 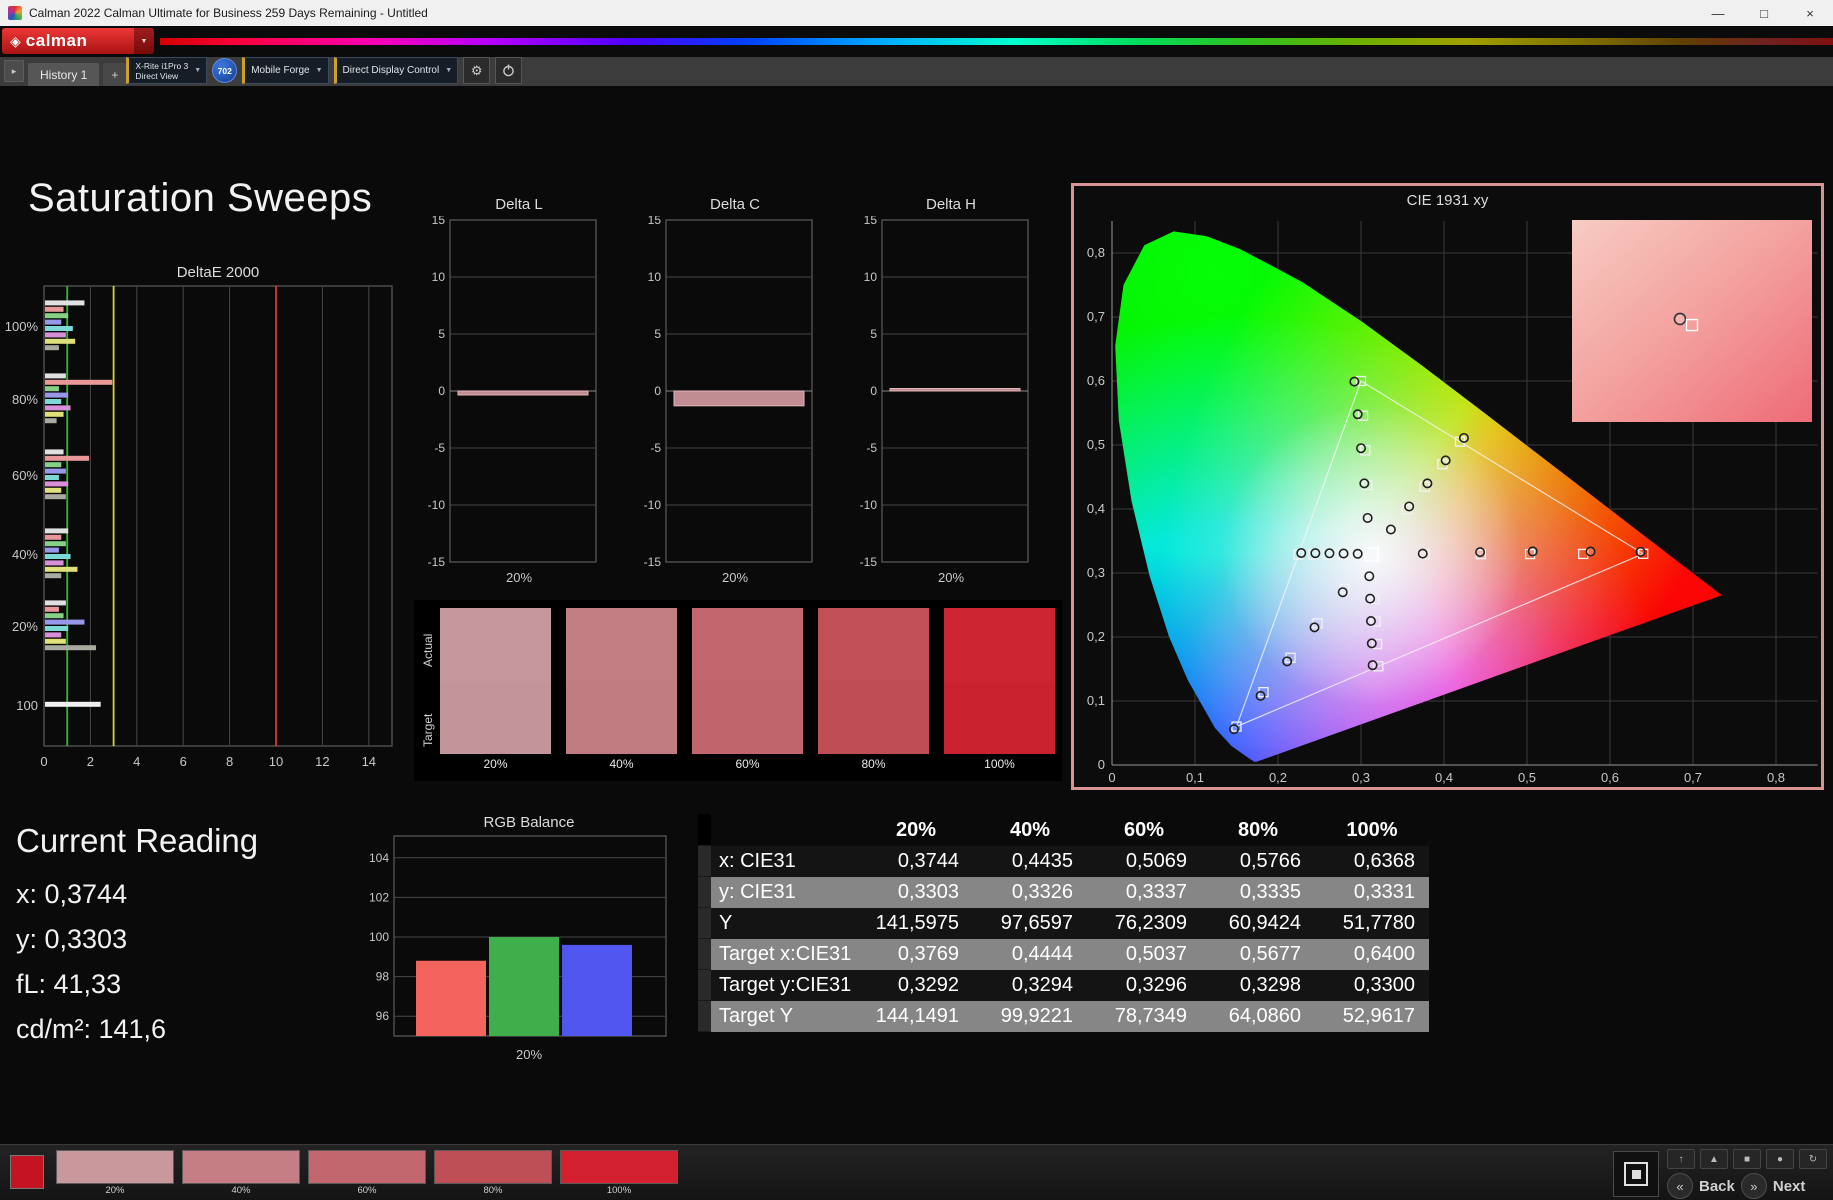 What do you see at coordinates (115, 74) in the screenshot?
I see `add-tab-button: +` at bounding box center [115, 74].